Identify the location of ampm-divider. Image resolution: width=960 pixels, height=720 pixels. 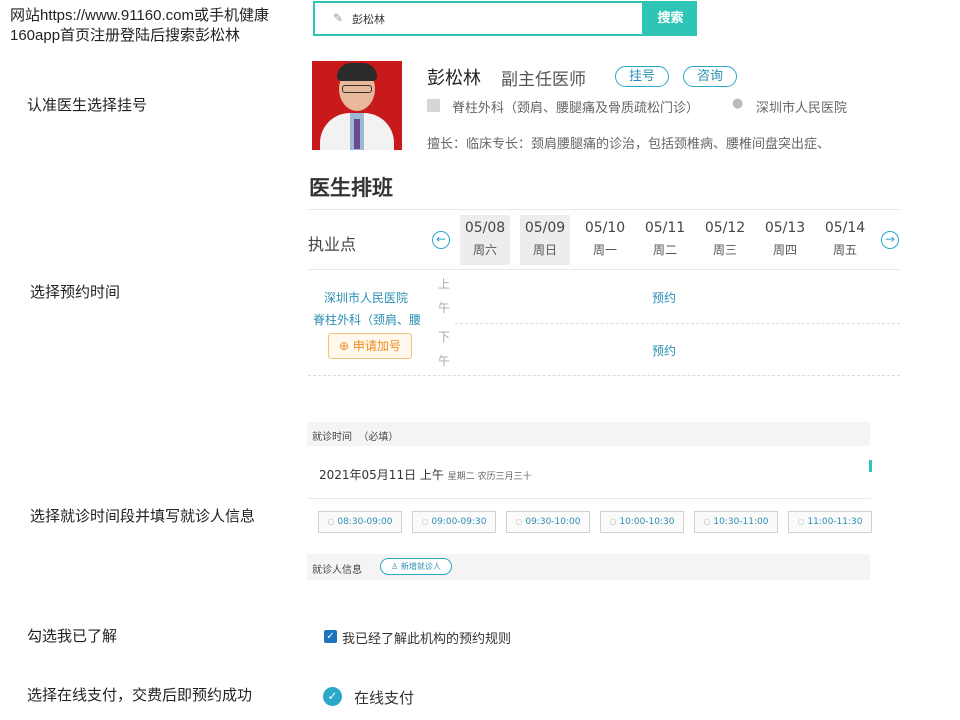
(677, 323).